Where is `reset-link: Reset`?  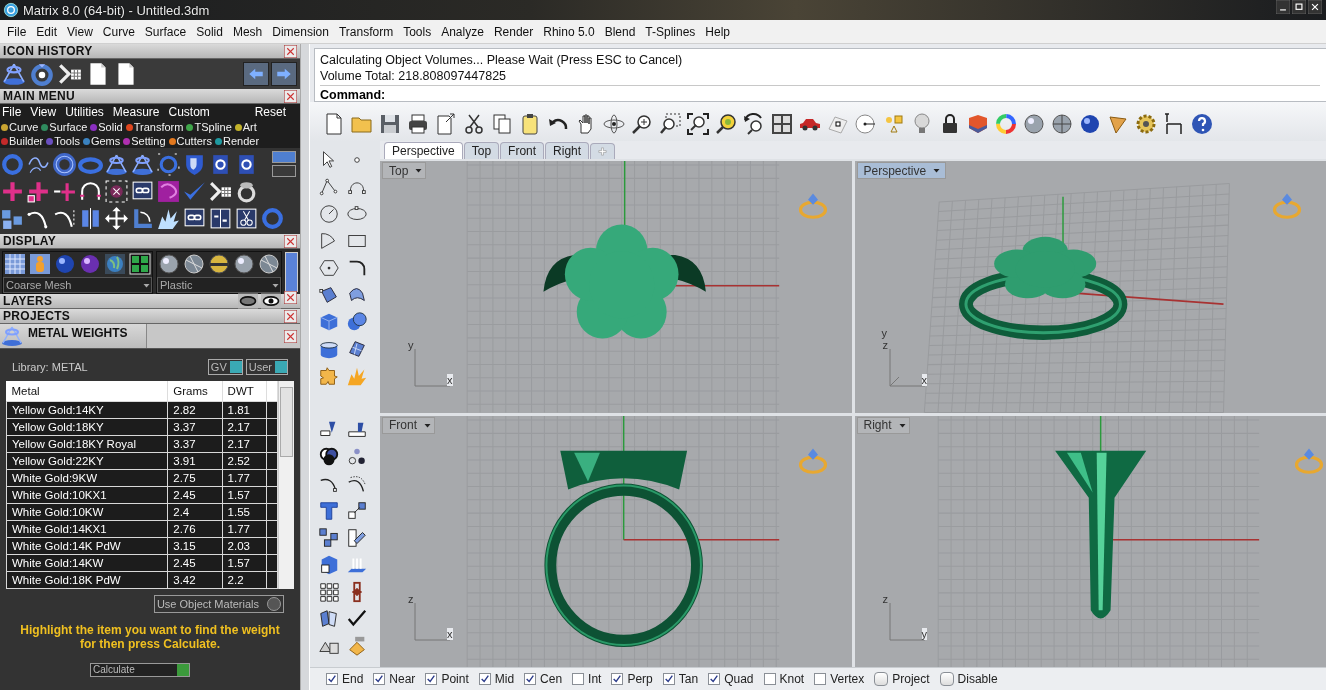 reset-link: Reset is located at coordinates (277, 112).